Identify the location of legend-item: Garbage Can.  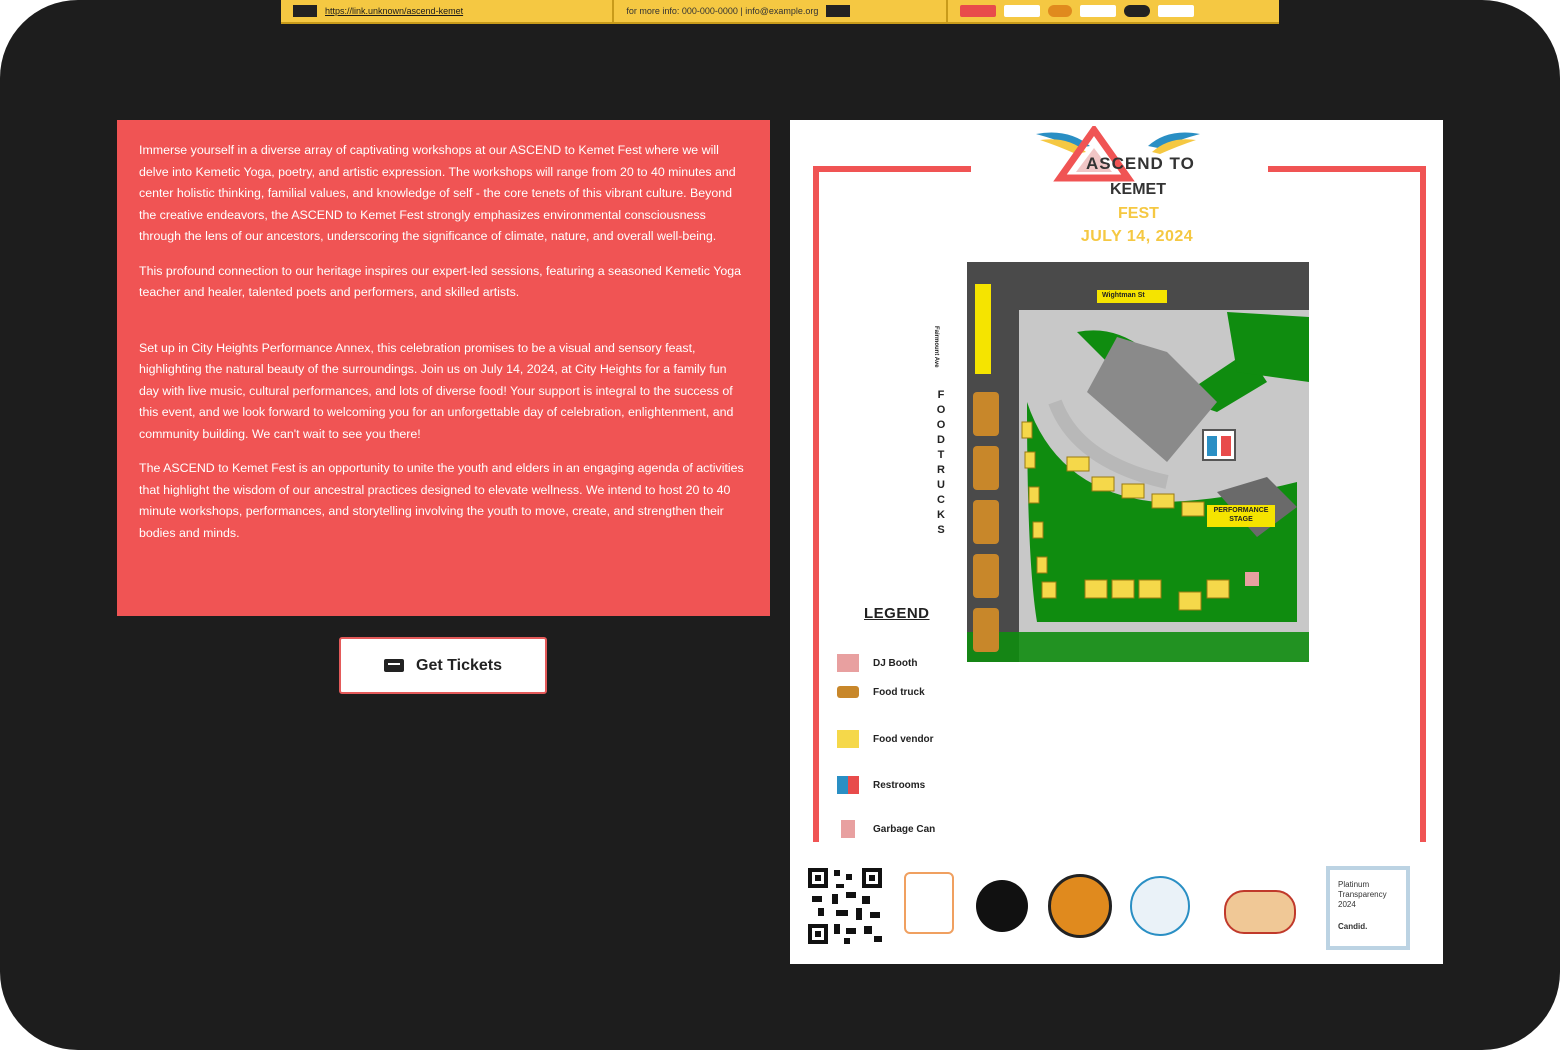
(886, 829).